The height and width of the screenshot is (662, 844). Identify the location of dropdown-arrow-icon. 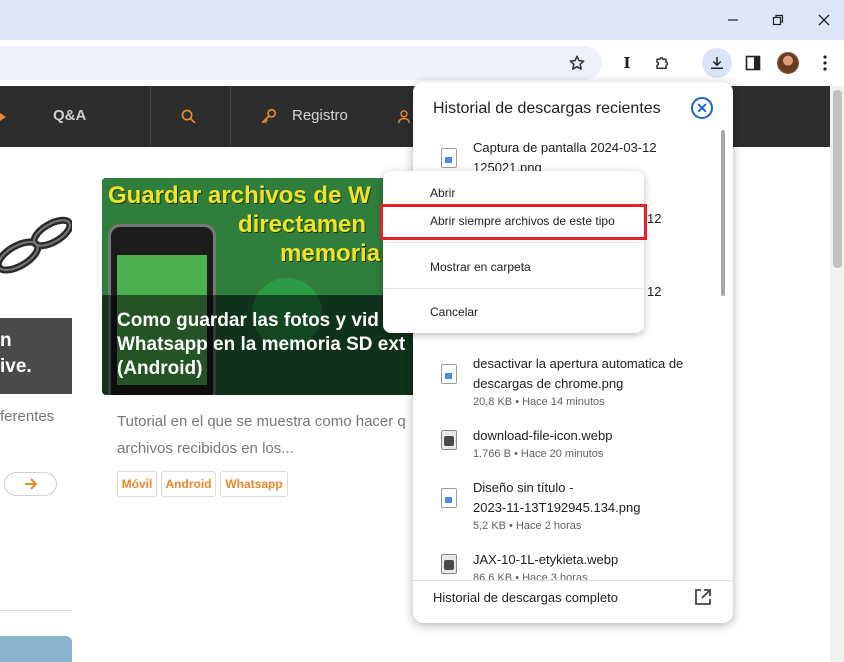
(3, 117).